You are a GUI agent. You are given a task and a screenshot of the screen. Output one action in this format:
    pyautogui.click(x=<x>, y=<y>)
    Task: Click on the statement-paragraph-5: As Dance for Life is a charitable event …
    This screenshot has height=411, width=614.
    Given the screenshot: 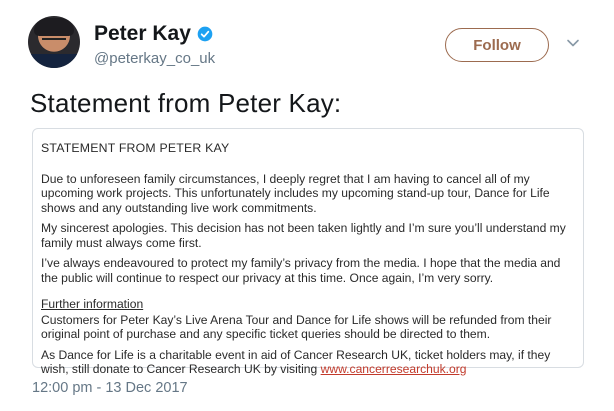 What is the action you would take?
    pyautogui.click(x=308, y=362)
    